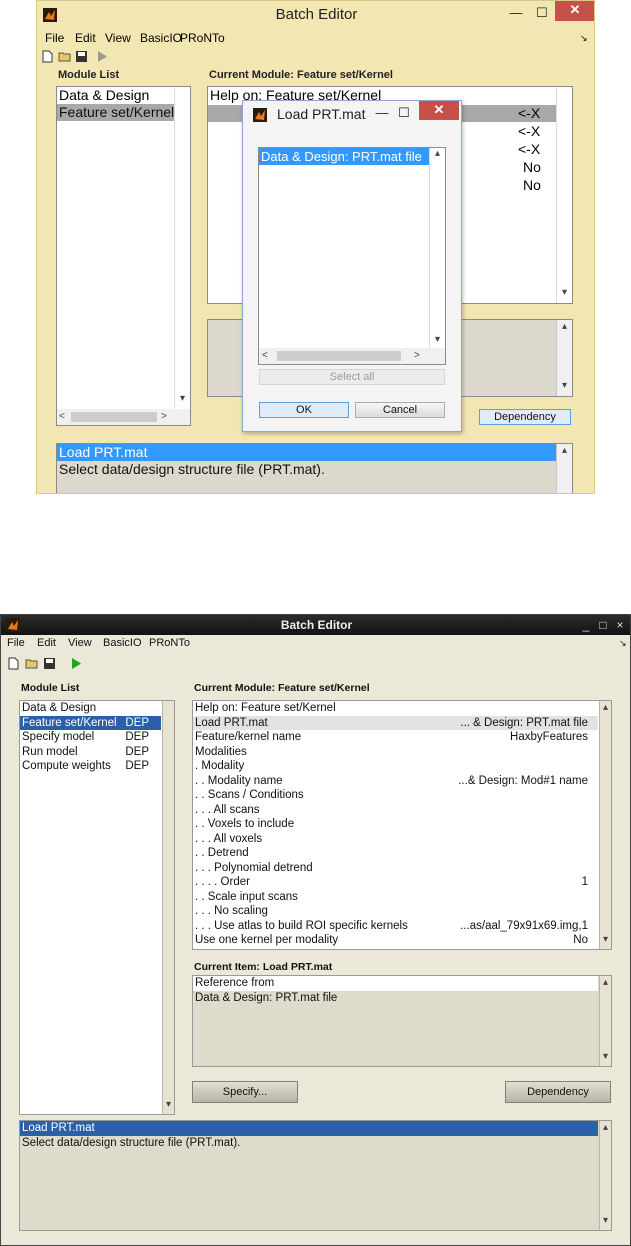 Image resolution: width=631 pixels, height=1246 pixels. Describe the element at coordinates (605, 825) in the screenshot. I see `current-module-vscroll: ▴ ▾` at that location.